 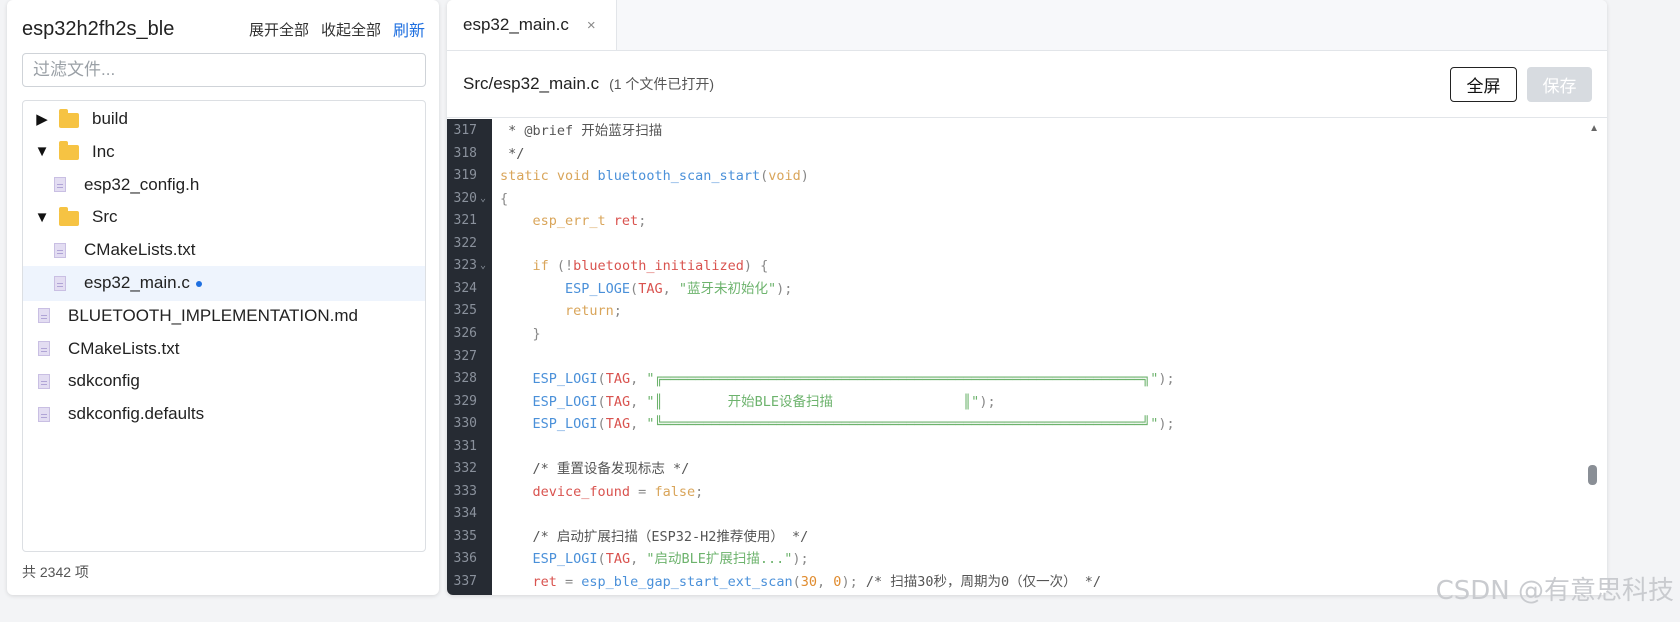 I want to click on code-line: 324 ESP_LOGE(TAG, "蓝牙未初始化");, so click(x=1027, y=289).